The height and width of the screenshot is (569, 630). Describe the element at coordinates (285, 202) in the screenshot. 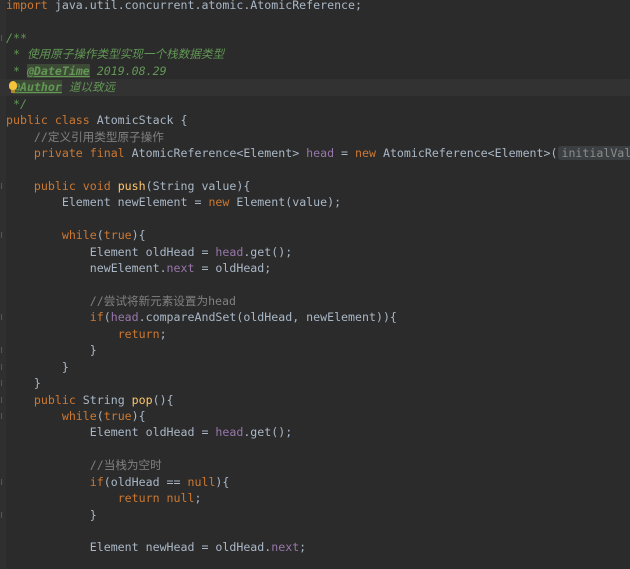

I see `code-text: Element(value);` at that location.